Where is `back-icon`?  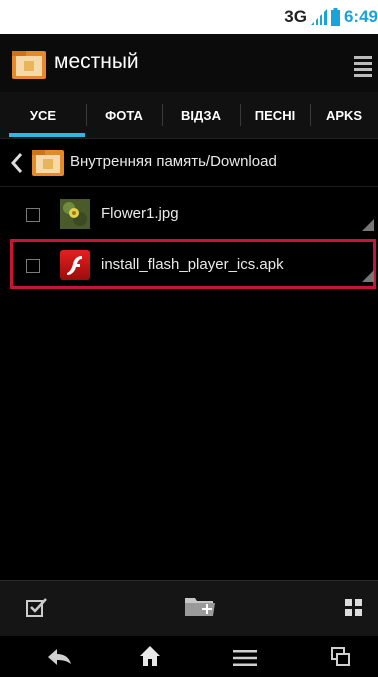 back-icon is located at coordinates (60, 657).